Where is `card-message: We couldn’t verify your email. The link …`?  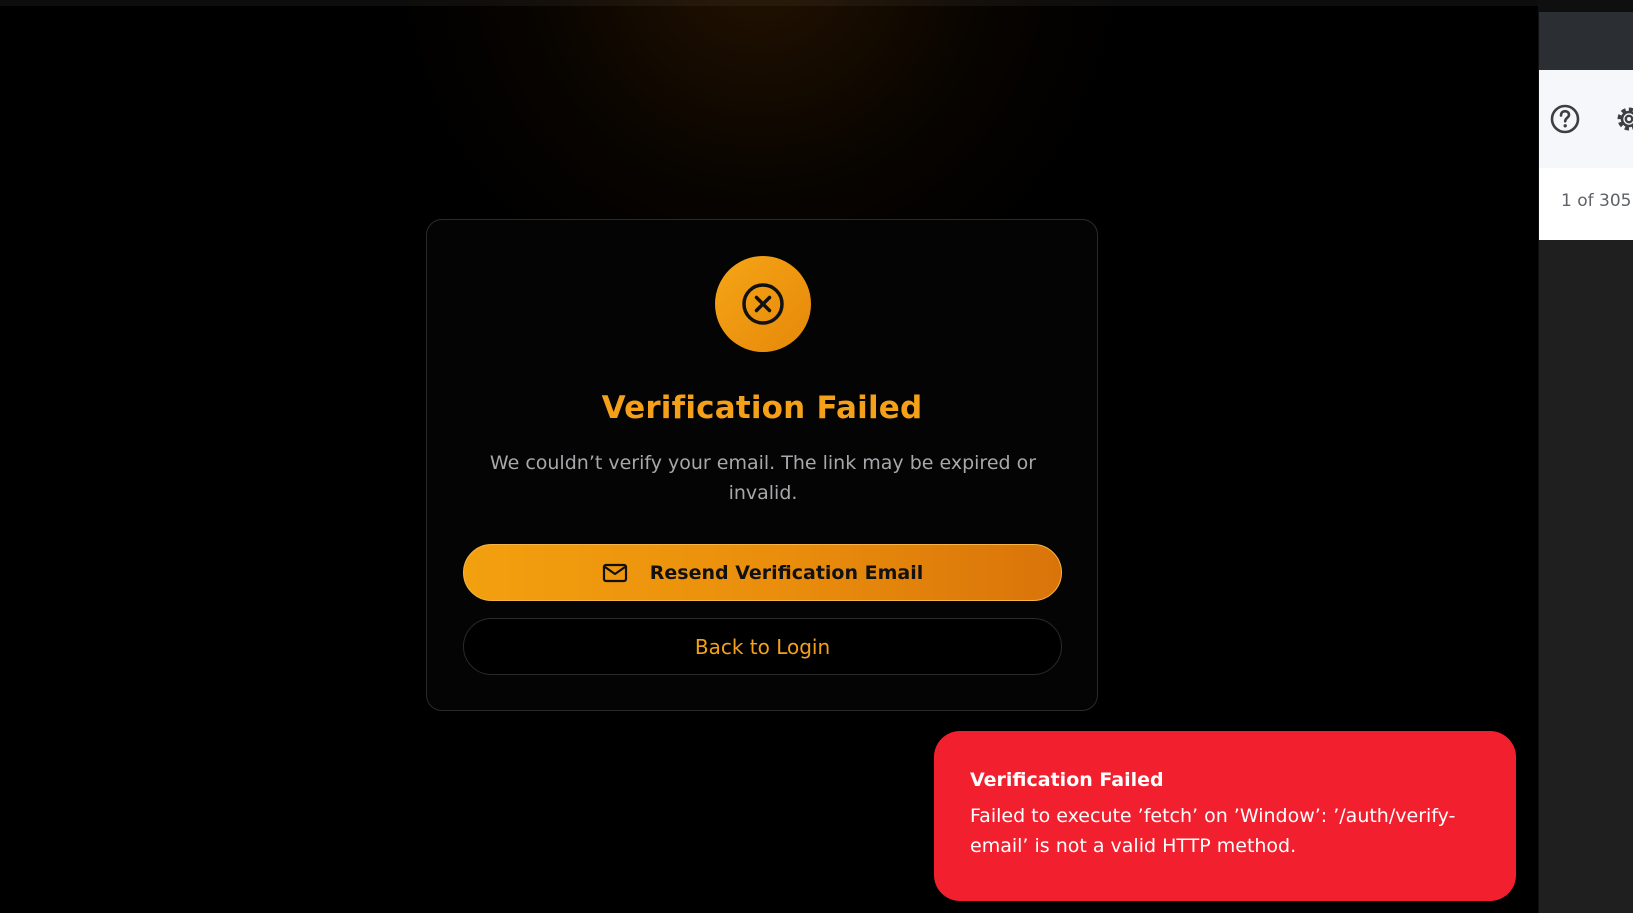
card-message: We couldn’t verify your email. The link … is located at coordinates (763, 478).